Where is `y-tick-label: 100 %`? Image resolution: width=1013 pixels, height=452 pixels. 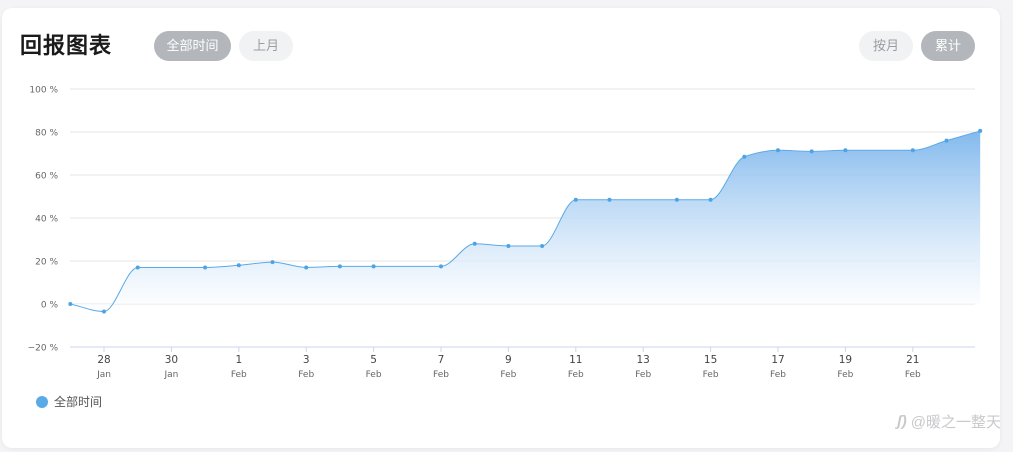 y-tick-label: 100 % is located at coordinates (43, 91).